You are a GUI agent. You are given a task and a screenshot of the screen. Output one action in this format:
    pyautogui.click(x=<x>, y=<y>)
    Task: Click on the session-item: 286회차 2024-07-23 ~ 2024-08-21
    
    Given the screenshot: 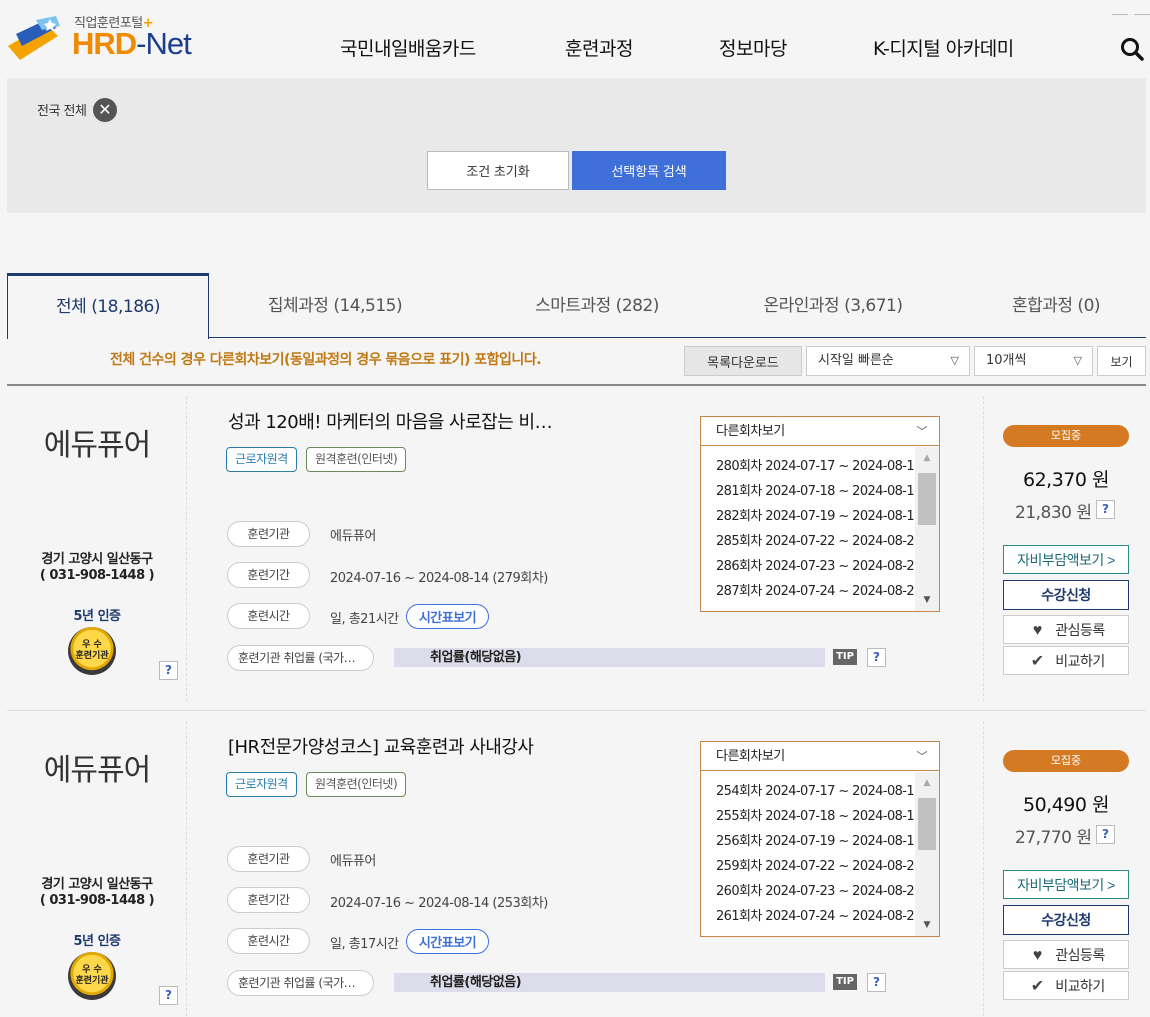 What is the action you would take?
    pyautogui.click(x=819, y=570)
    